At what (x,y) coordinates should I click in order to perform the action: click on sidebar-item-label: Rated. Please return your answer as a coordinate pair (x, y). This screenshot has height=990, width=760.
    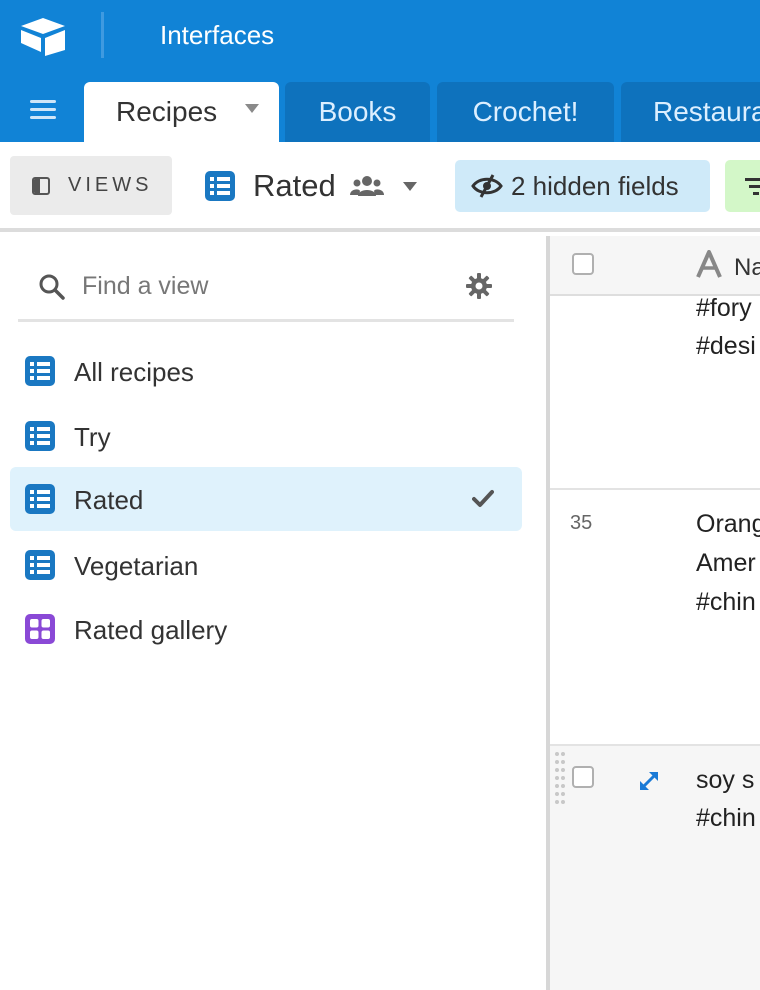
    Looking at the image, I should click on (109, 500).